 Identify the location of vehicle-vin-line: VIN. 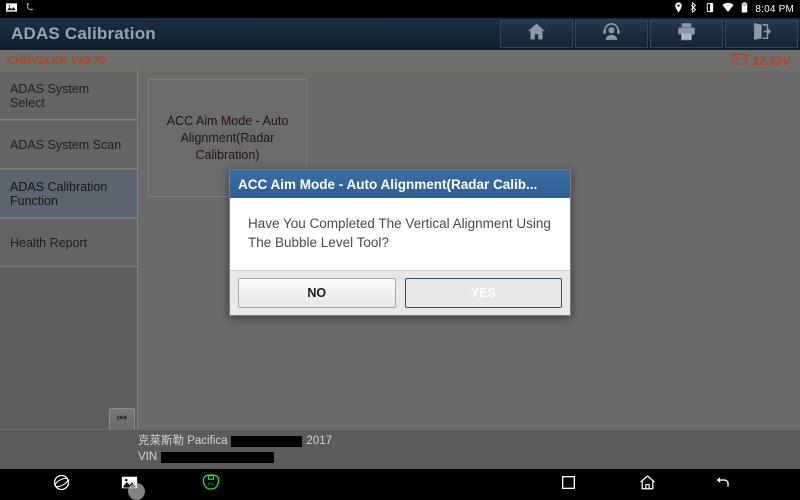
(469, 458).